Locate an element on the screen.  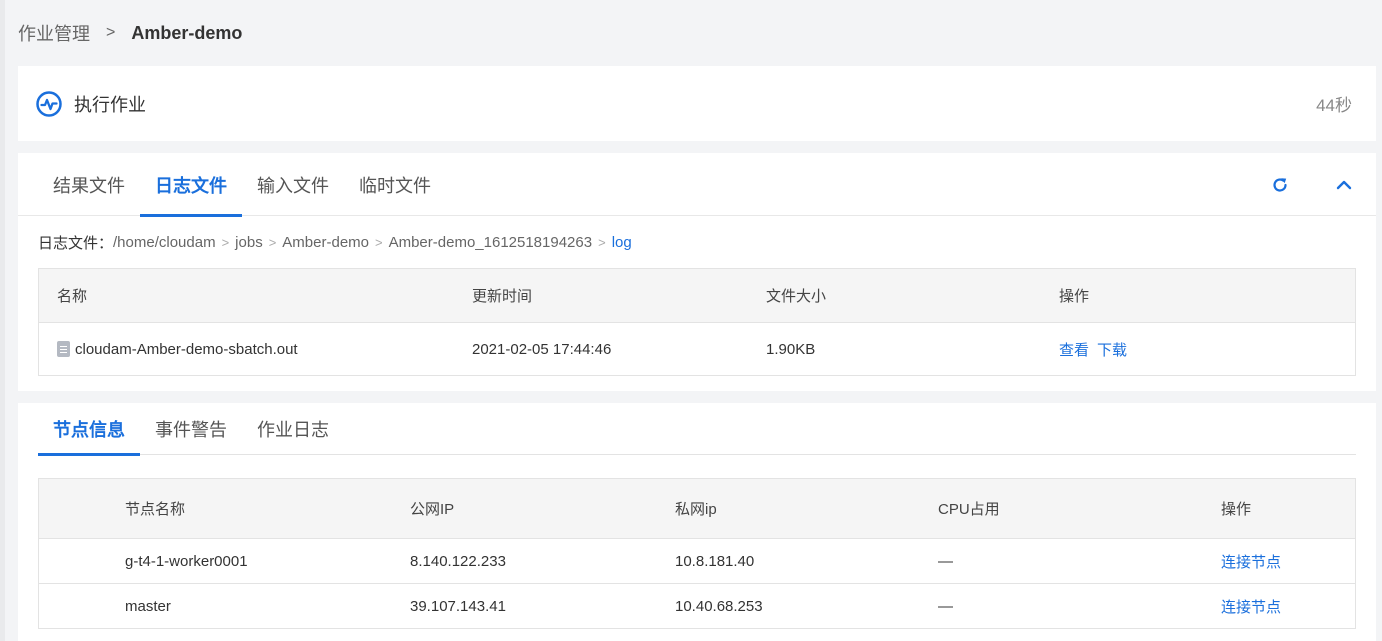
chevron-up-icon is located at coordinates (1344, 185).